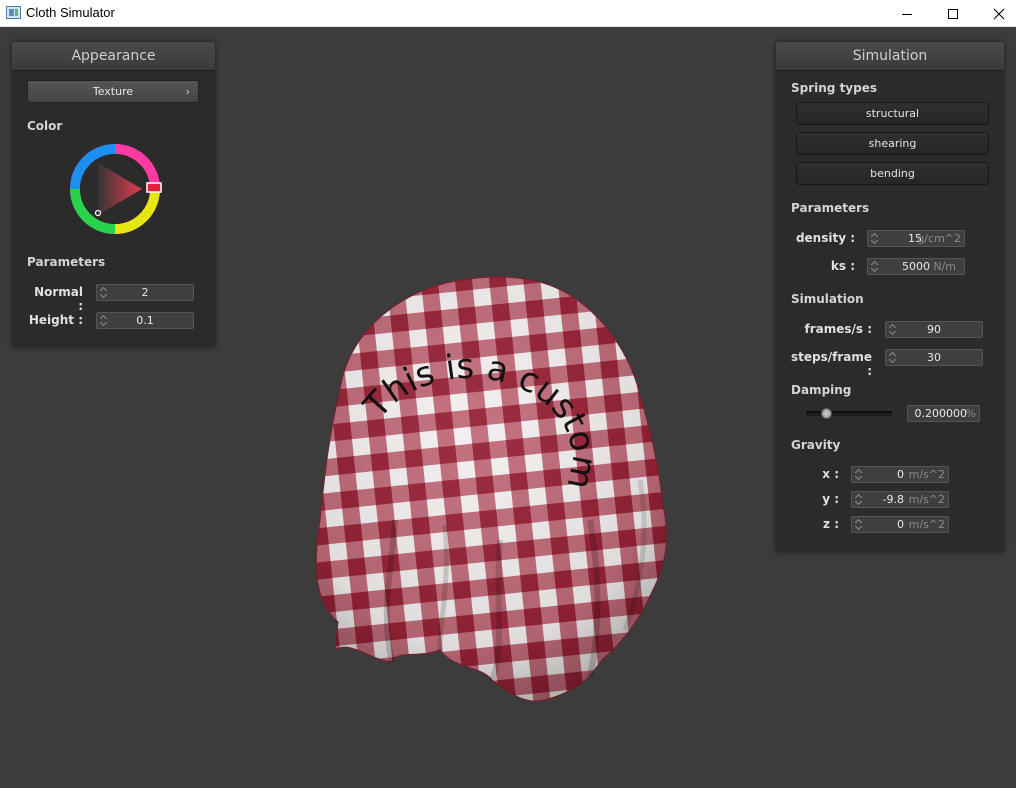  I want to click on shearing-toggle-button: shearing, so click(892, 143).